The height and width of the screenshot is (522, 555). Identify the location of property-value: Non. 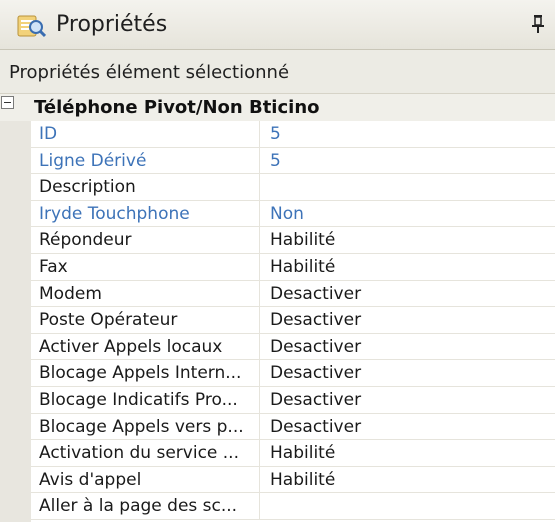
(408, 214).